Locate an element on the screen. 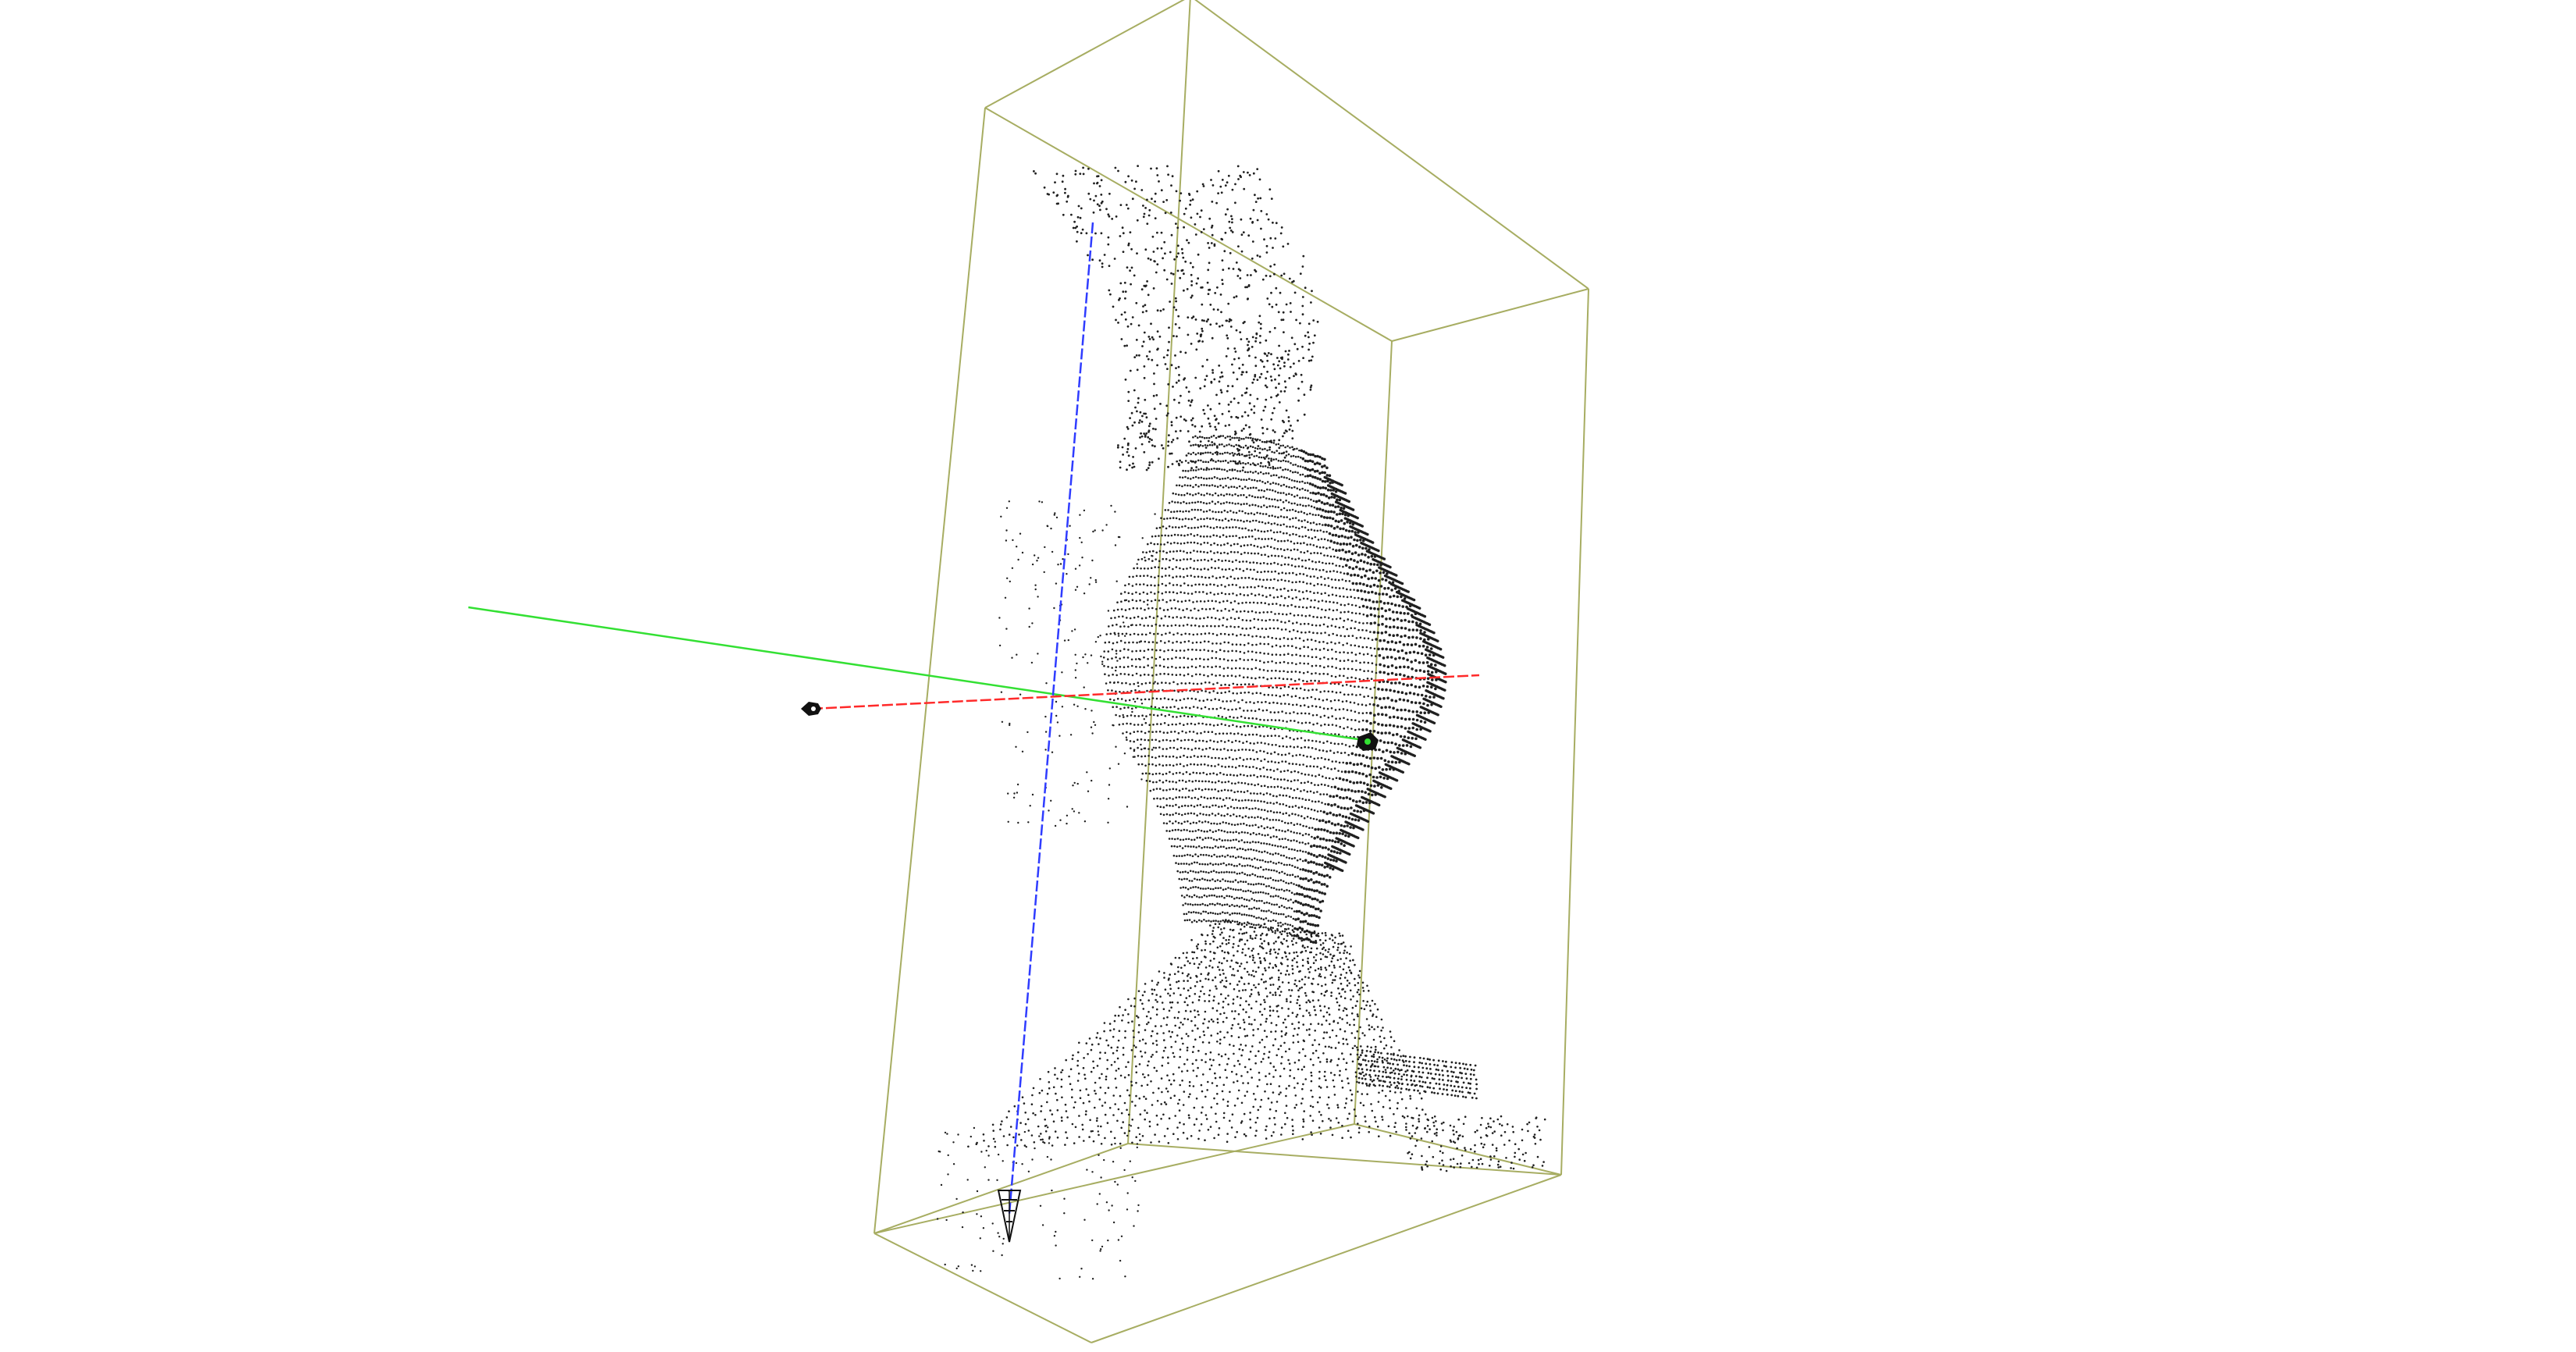  camera-marker-icon is located at coordinates (811, 709).